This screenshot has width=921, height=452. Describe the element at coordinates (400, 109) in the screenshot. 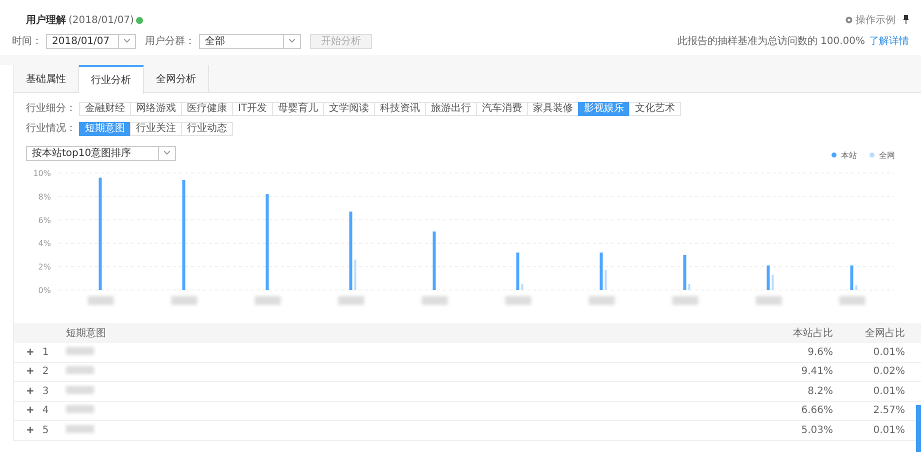

I see `filter-chip: 科技资讯` at that location.